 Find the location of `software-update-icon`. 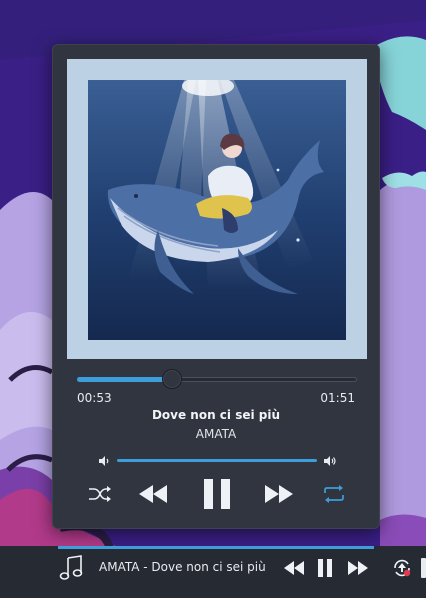

software-update-icon is located at coordinates (402, 568).